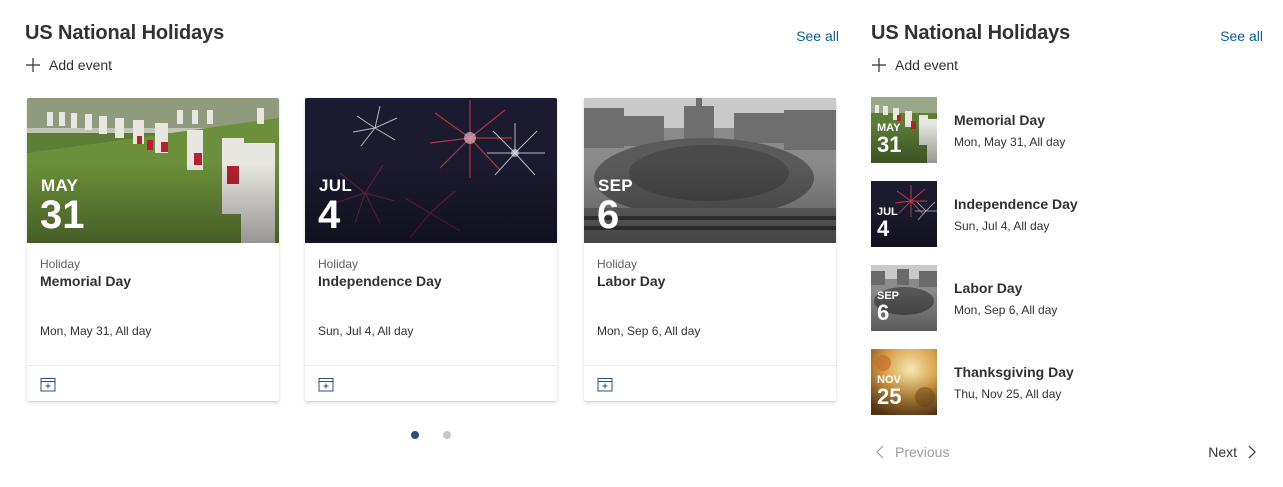  I want to click on chevron-right-icon, so click(1252, 452).